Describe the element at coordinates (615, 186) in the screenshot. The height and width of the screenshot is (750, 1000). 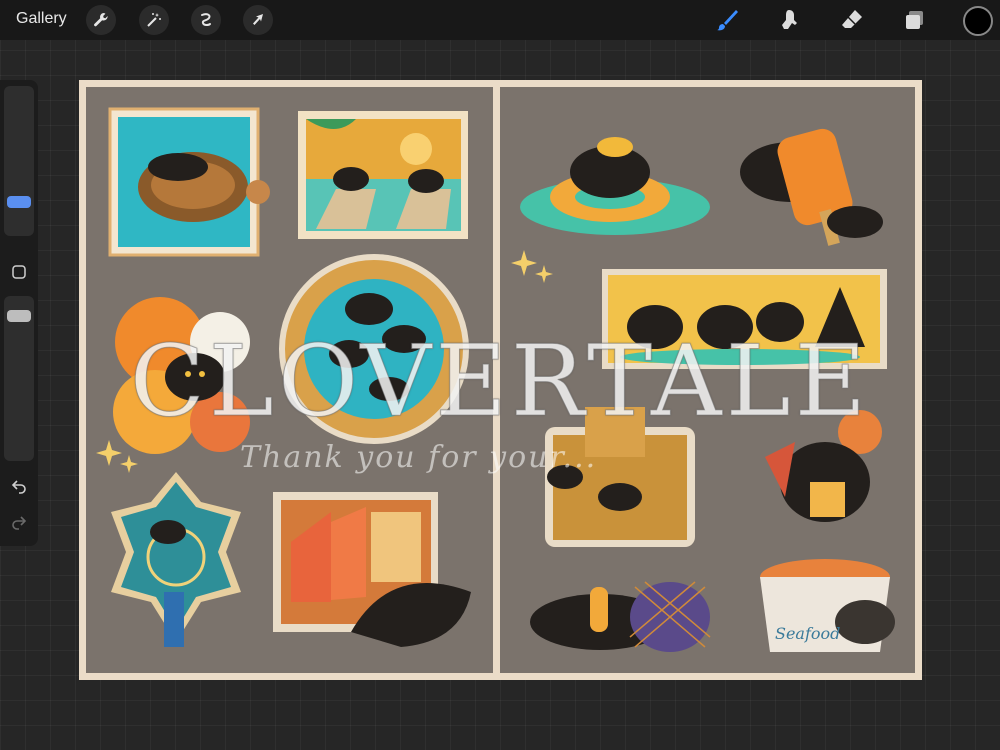
I see `swim-ring-snorkel-sticker` at that location.